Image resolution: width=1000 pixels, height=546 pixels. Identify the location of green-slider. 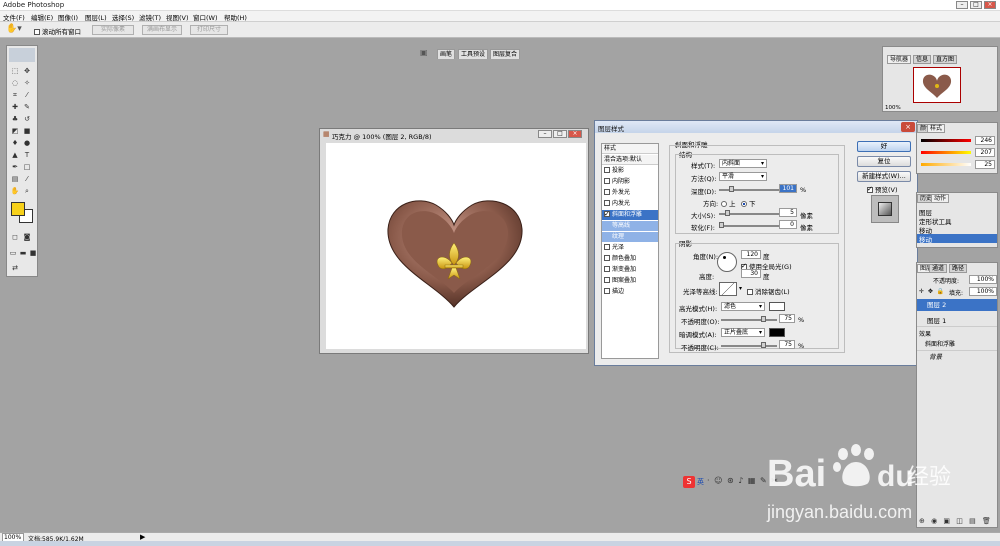
(946, 152).